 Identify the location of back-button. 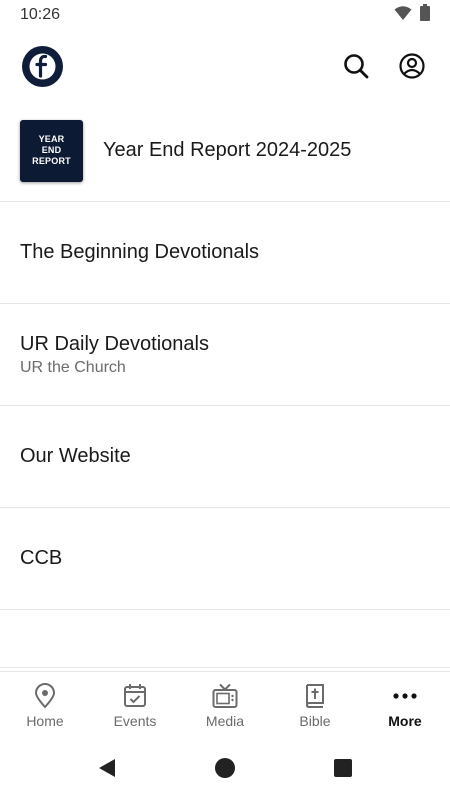
(107, 770).